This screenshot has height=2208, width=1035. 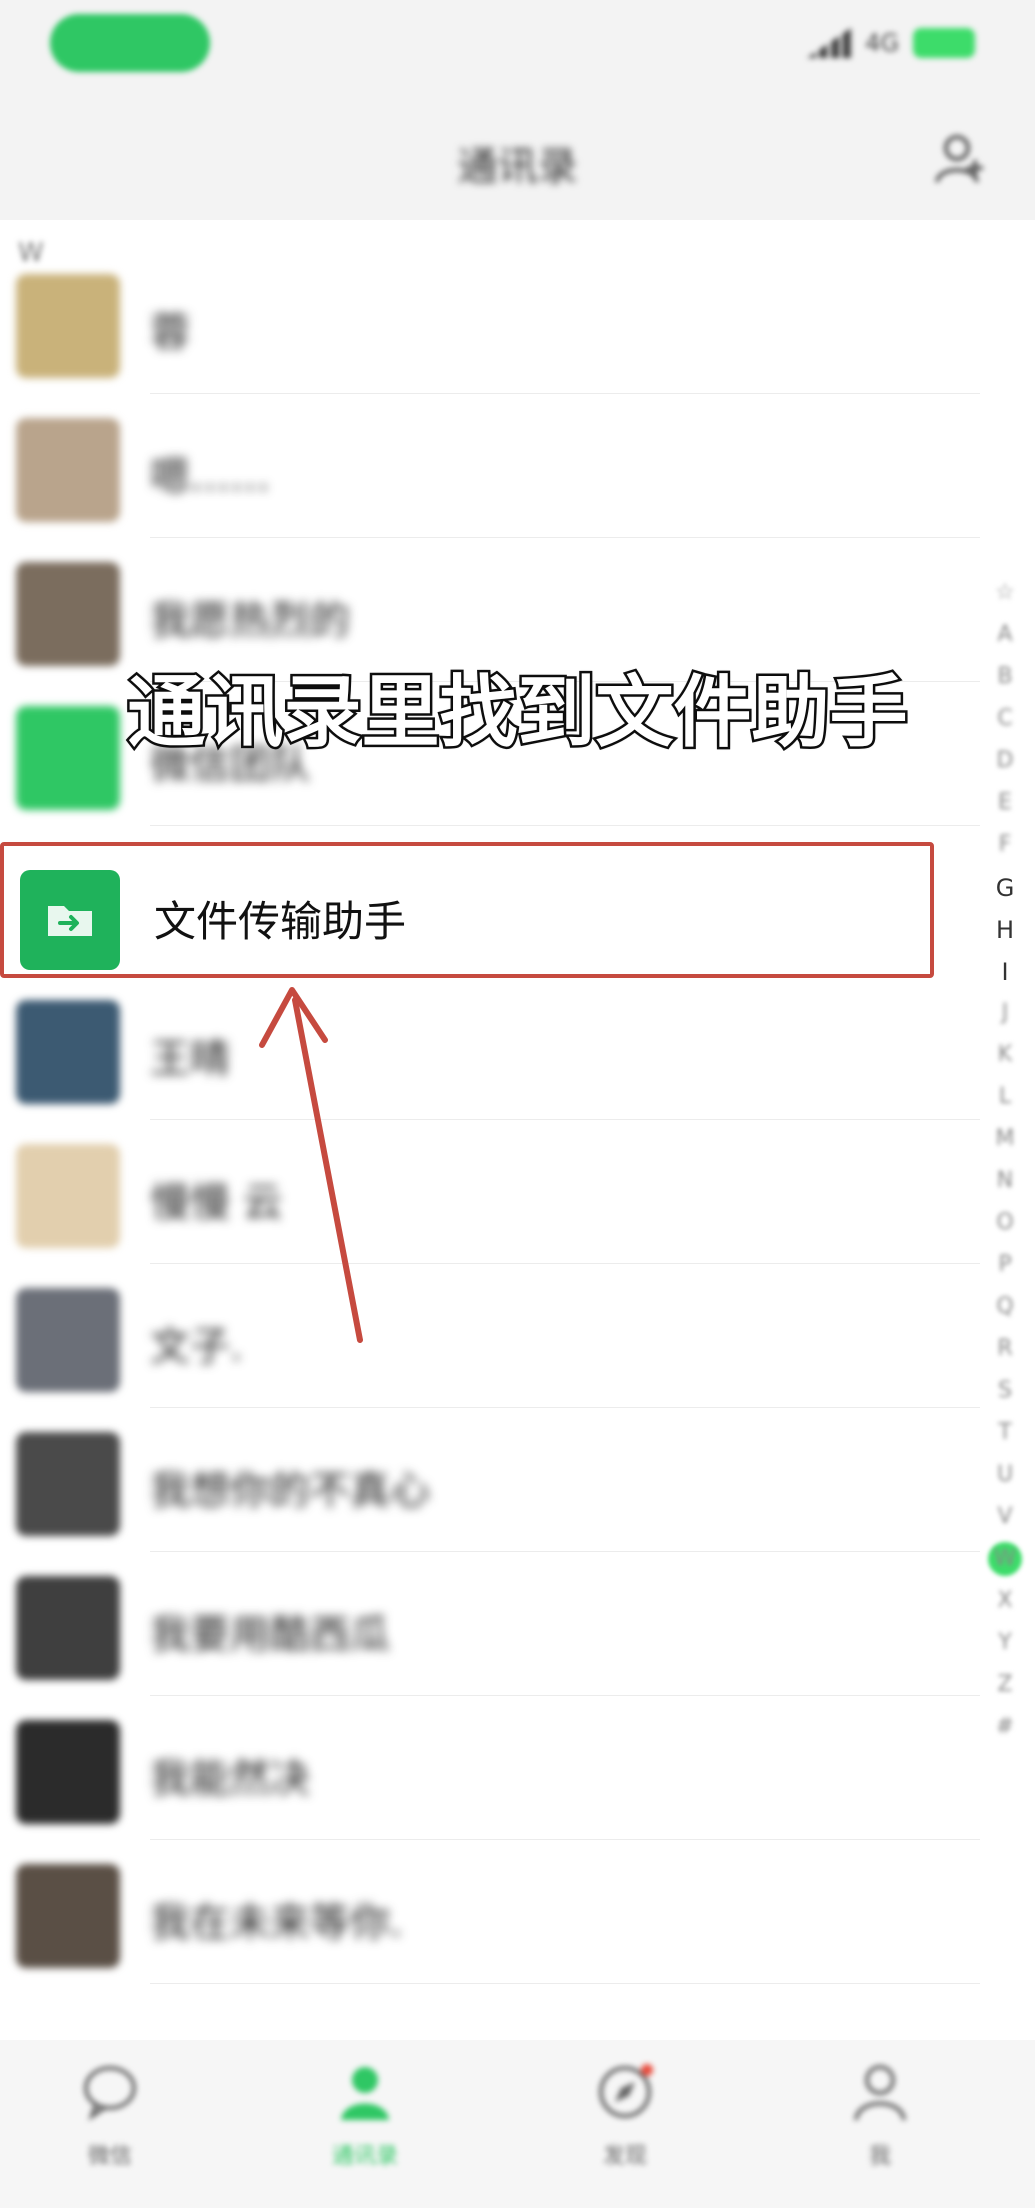 What do you see at coordinates (311, 1165) in the screenshot?
I see `annotation-arrow-icon` at bounding box center [311, 1165].